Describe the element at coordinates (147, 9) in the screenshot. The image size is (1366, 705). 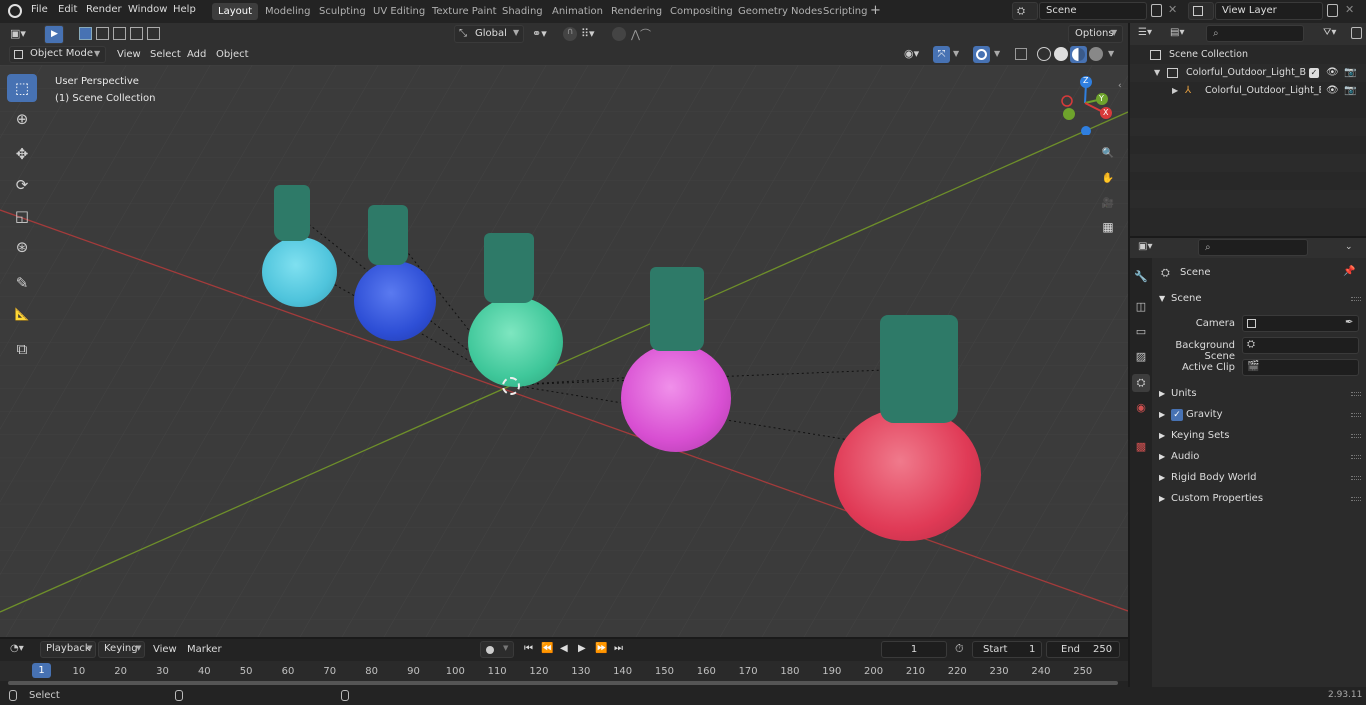
I see `menu-window: Window` at that location.